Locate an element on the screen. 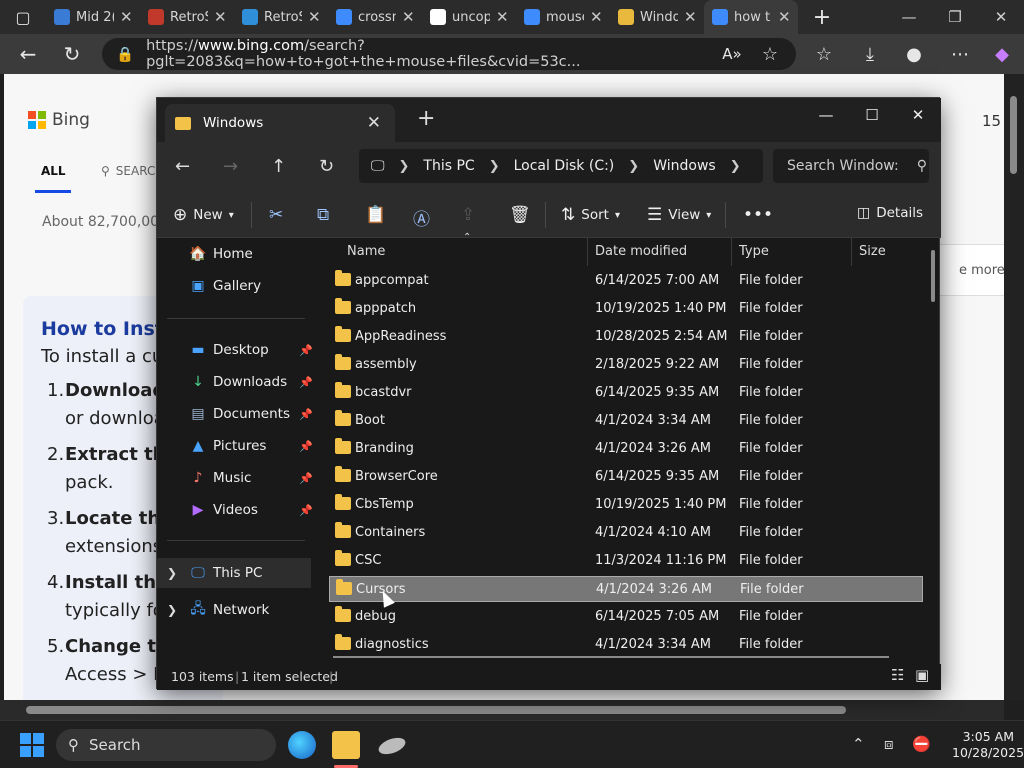 This screenshot has height=768, width=1024. nav-downloads: ↓ Downloads 📌 is located at coordinates (251, 382).